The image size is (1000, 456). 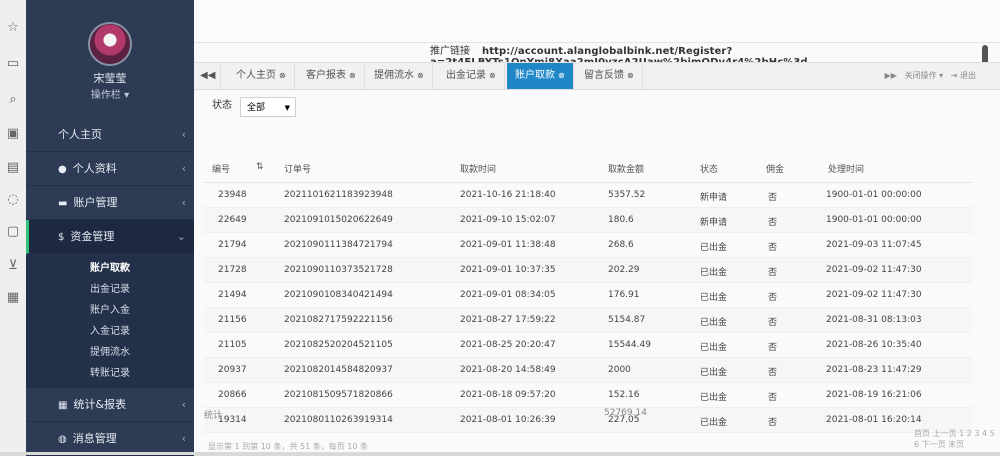 What do you see at coordinates (110, 268) in the screenshot?
I see `submenu-item-withdraw: 账户取款` at bounding box center [110, 268].